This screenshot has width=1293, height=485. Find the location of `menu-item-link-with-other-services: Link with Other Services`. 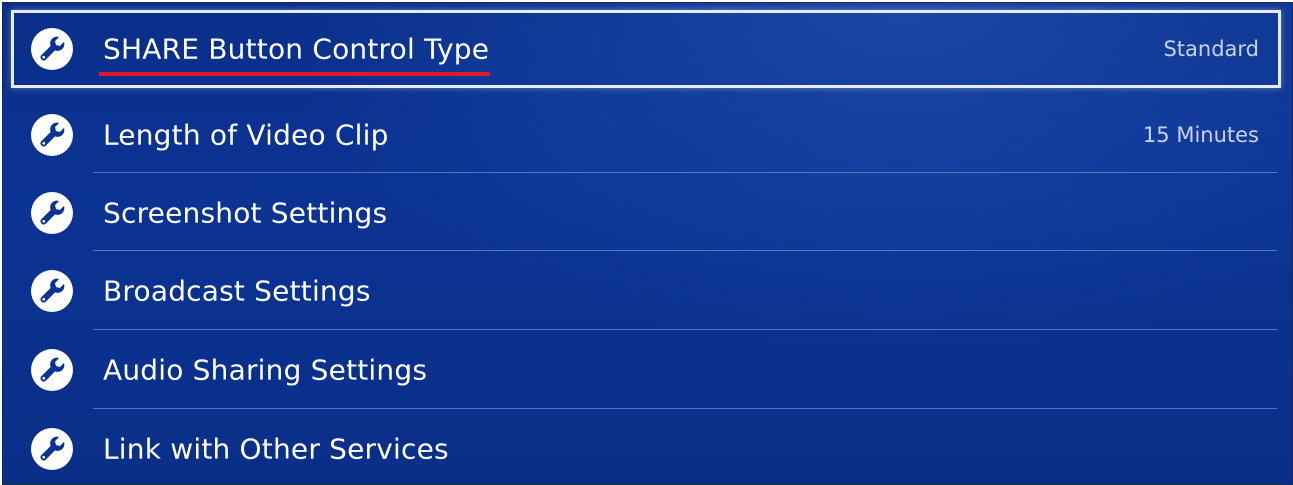

menu-item-link-with-other-services: Link with Other Services is located at coordinates (646, 447).